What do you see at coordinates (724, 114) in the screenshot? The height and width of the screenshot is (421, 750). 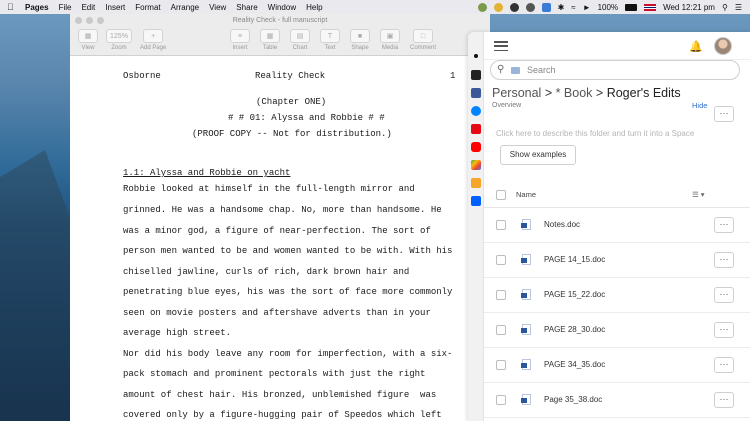 I see `folder-more-button: ···` at bounding box center [724, 114].